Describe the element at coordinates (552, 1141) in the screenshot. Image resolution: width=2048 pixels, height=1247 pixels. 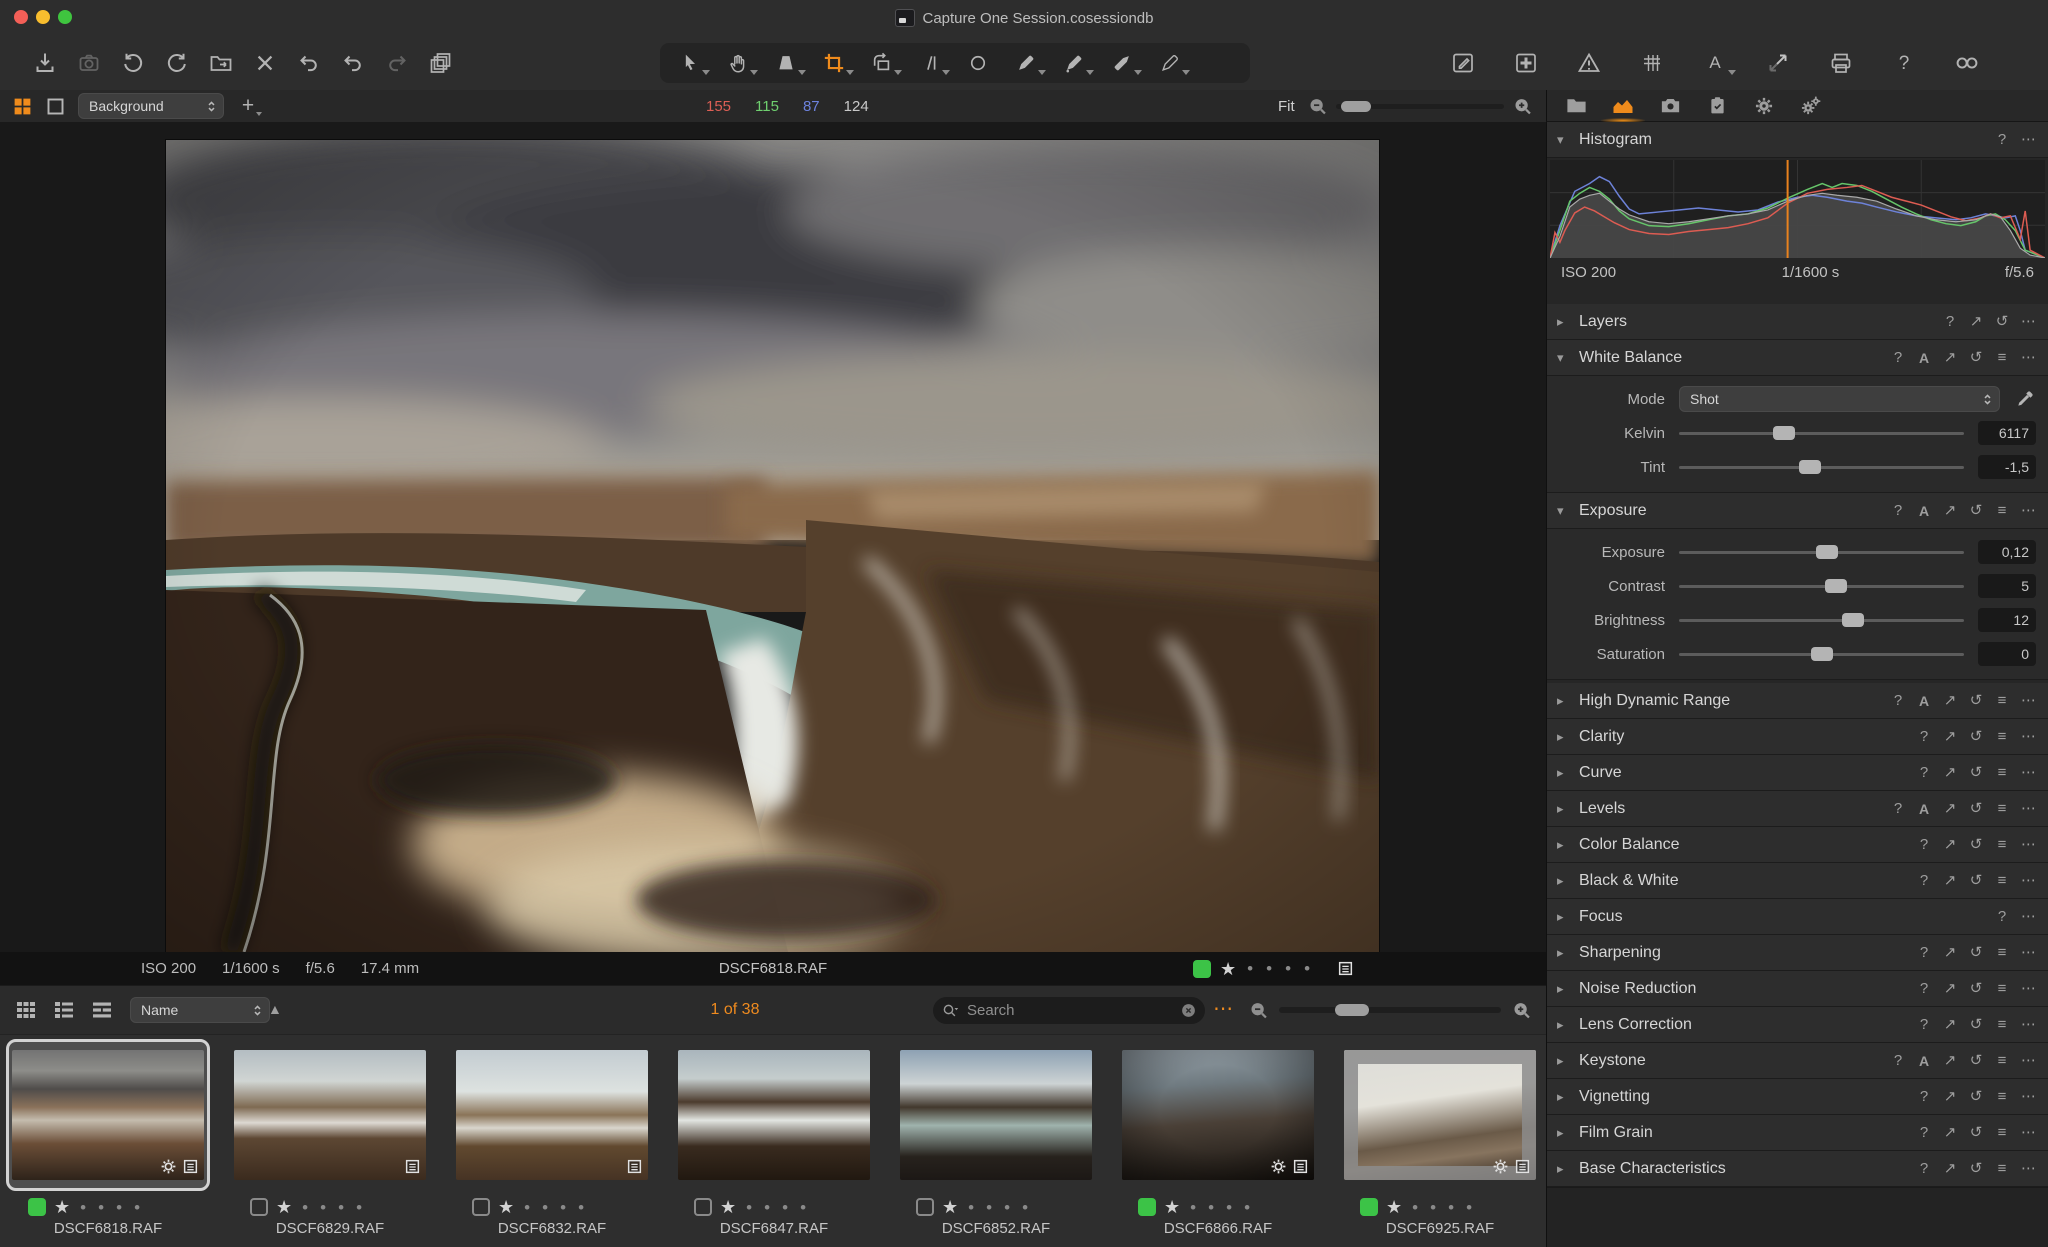
I see `thumbnail-dscf6832-raf: ★ • • • • DSCF6832.RAF` at that location.